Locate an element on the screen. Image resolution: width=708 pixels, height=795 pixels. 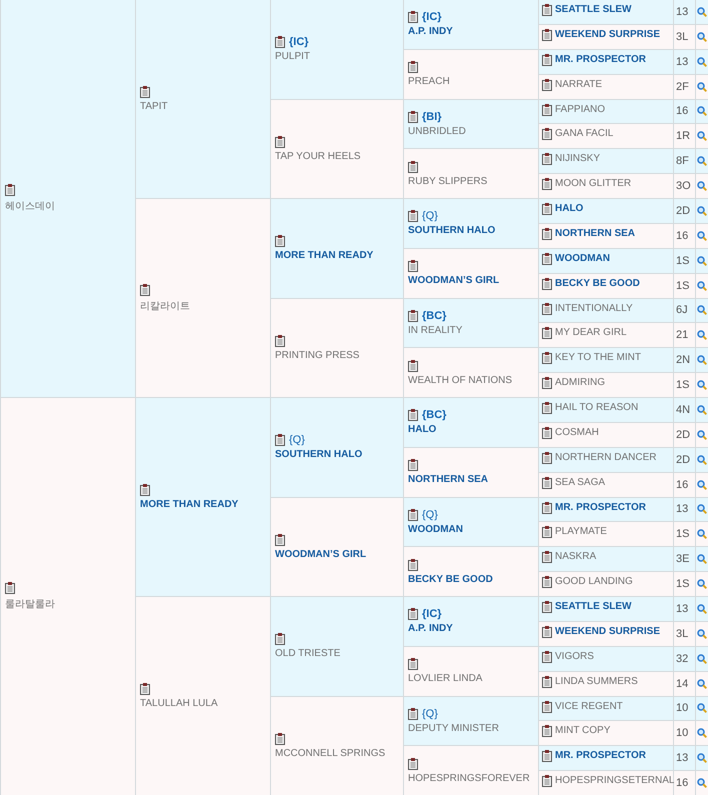
horse-name-link: GANA FACIL is located at coordinates (584, 134).